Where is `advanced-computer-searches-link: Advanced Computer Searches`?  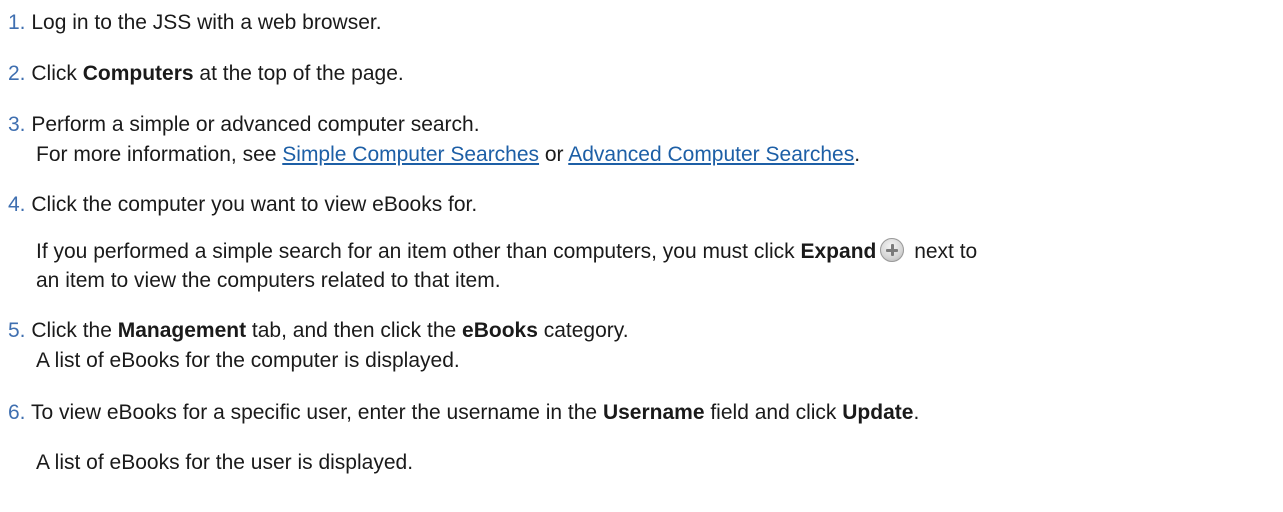
advanced-computer-searches-link: Advanced Computer Searches is located at coordinates (711, 154).